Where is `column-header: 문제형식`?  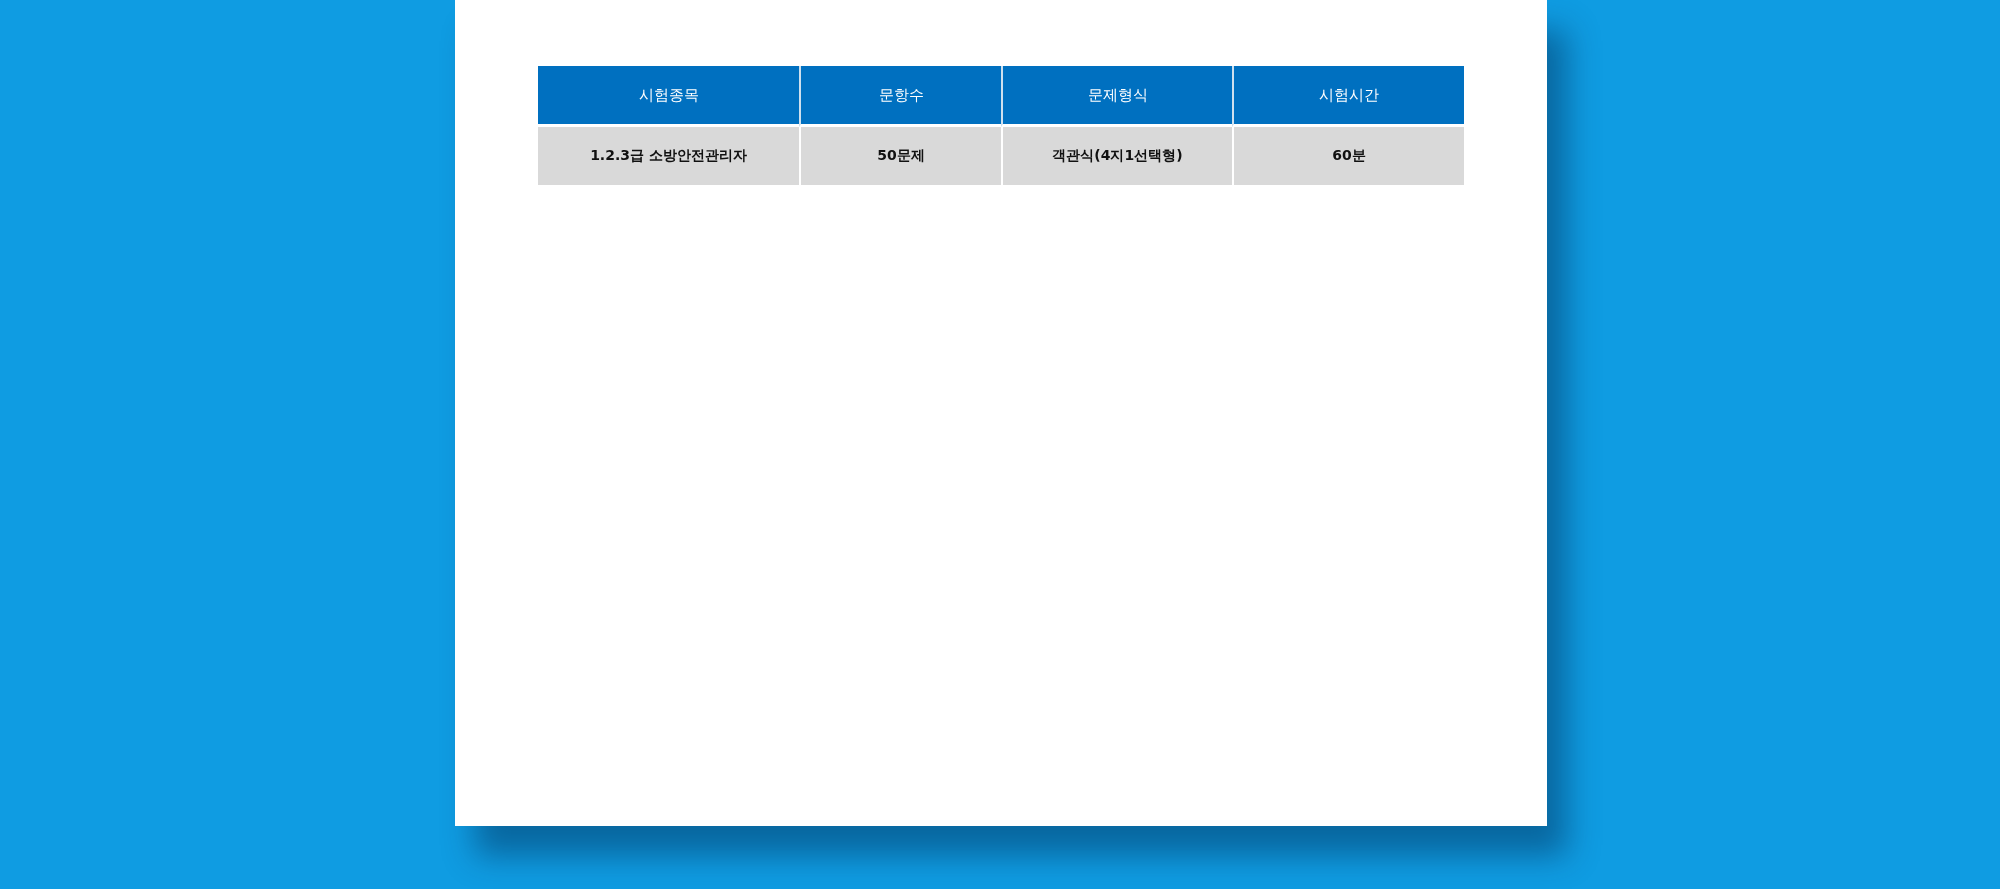 column-header: 문제형식 is located at coordinates (1116, 96).